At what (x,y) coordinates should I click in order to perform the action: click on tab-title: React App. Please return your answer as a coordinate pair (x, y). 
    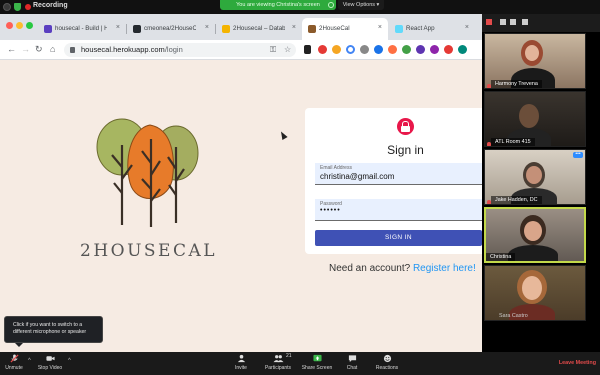
    Looking at the image, I should click on (420, 28).